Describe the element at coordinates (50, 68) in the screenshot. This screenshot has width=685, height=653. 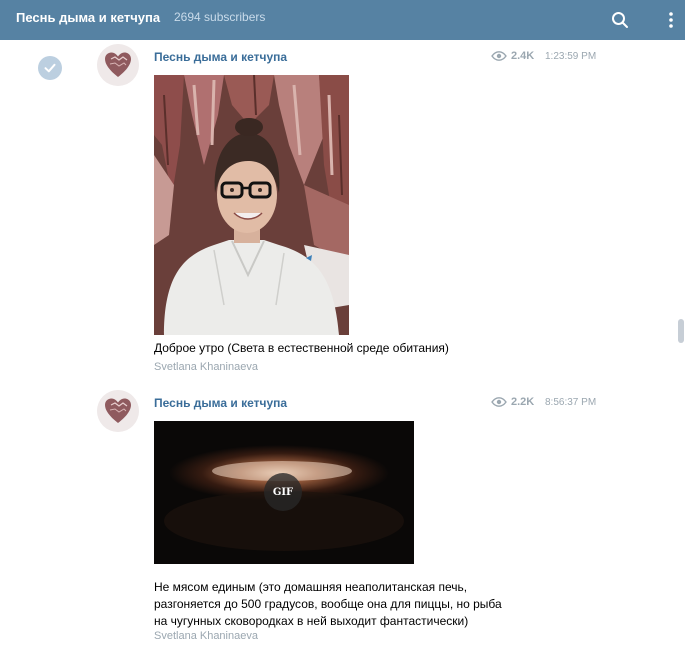
I see `selected-check-icon` at that location.